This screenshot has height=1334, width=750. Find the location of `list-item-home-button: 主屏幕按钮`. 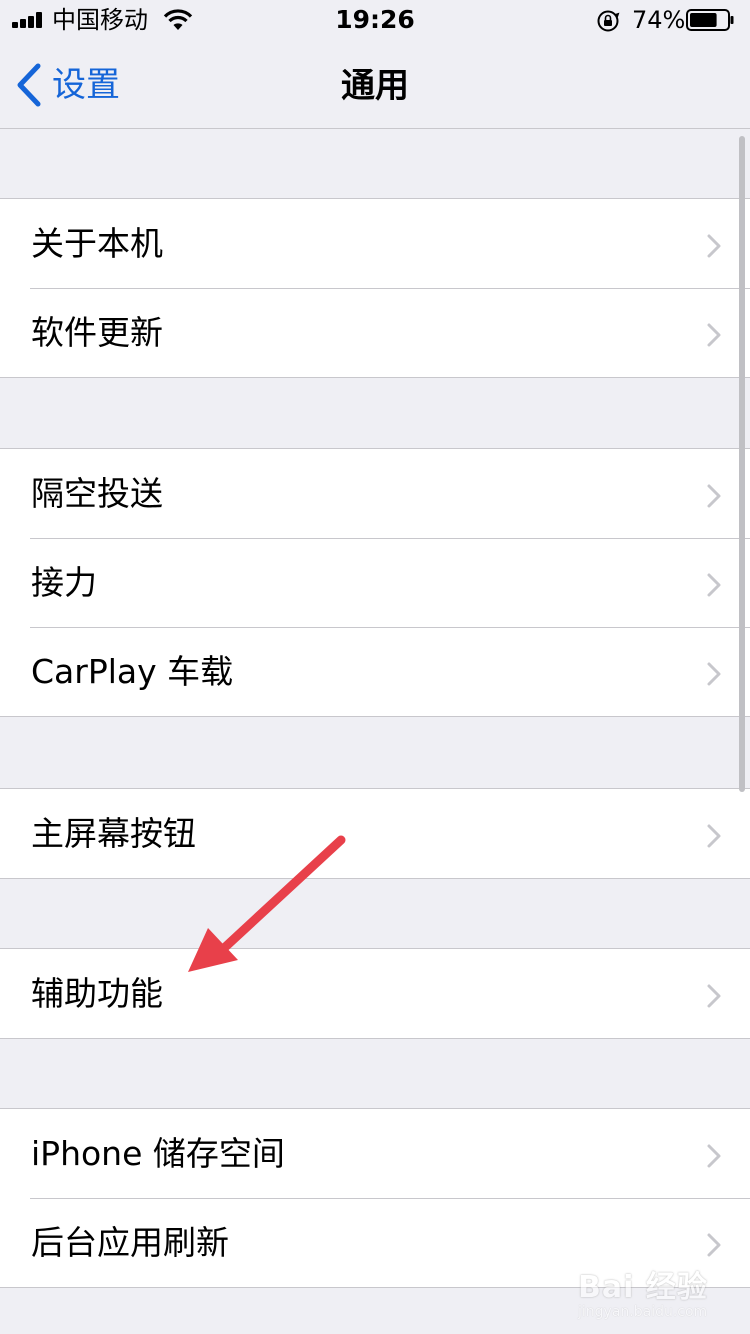

list-item-home-button: 主屏幕按钮 is located at coordinates (375, 833).